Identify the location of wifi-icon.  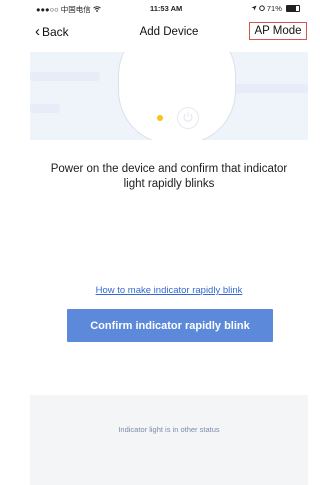
(97, 9).